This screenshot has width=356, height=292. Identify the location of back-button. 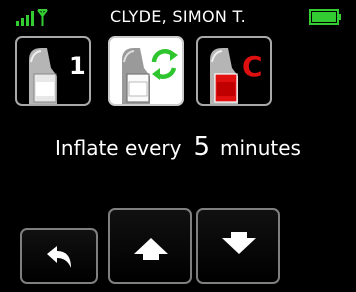
(59, 256).